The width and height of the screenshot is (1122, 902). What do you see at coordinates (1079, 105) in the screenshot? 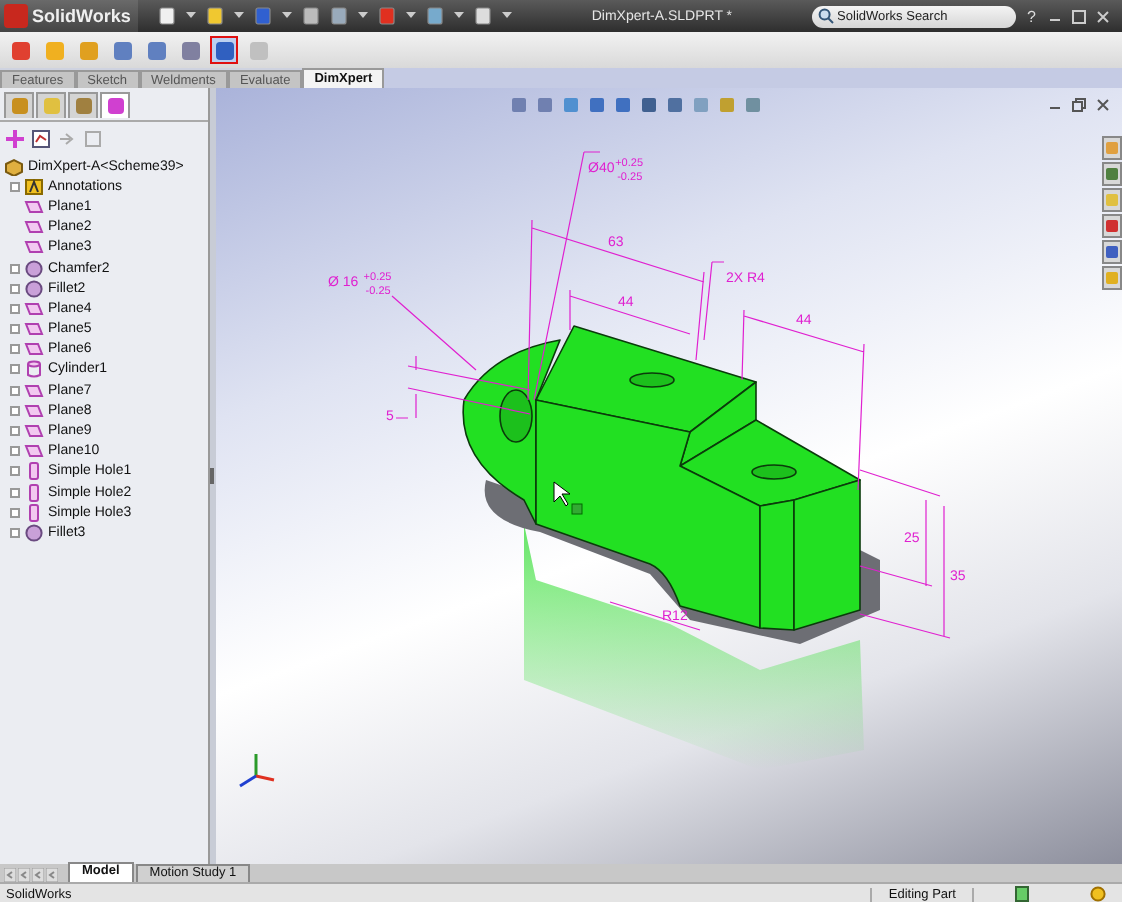
I see `restore-icon` at bounding box center [1079, 105].